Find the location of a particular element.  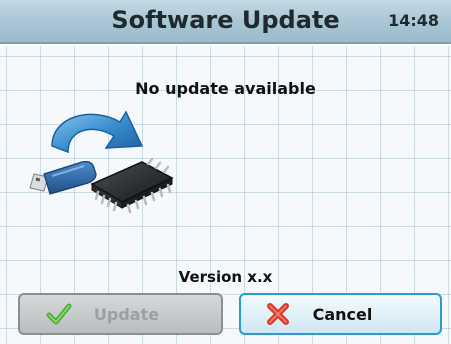

usb-to-chip-update-icon is located at coordinates (101, 162).